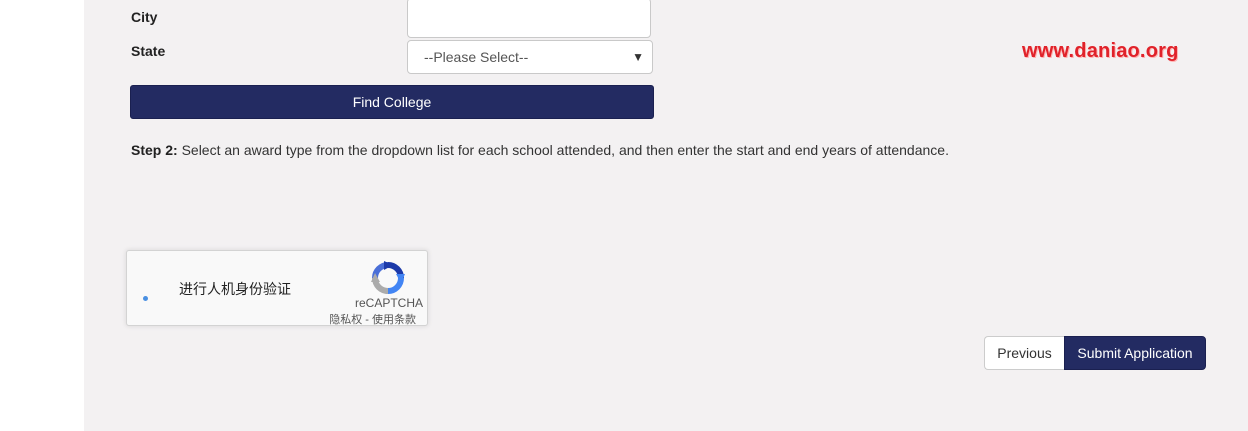 The height and width of the screenshot is (431, 1248). What do you see at coordinates (1135, 353) in the screenshot?
I see `submit-application-button: Submit Application` at bounding box center [1135, 353].